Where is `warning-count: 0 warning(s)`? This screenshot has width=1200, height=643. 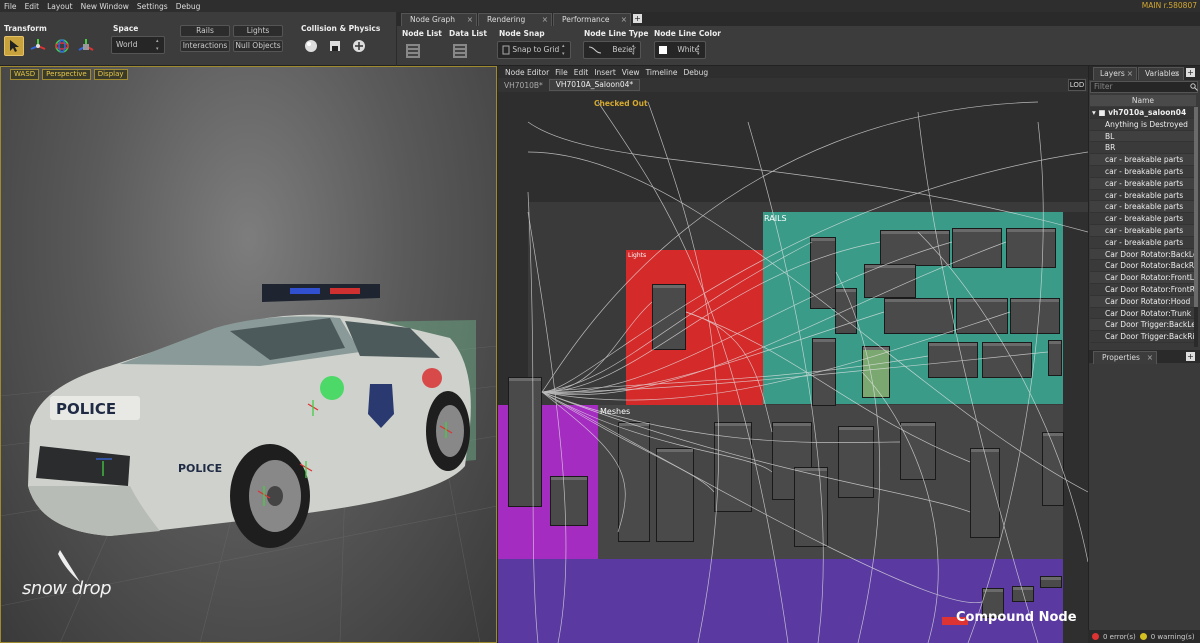 warning-count: 0 warning(s) is located at coordinates (1173, 637).